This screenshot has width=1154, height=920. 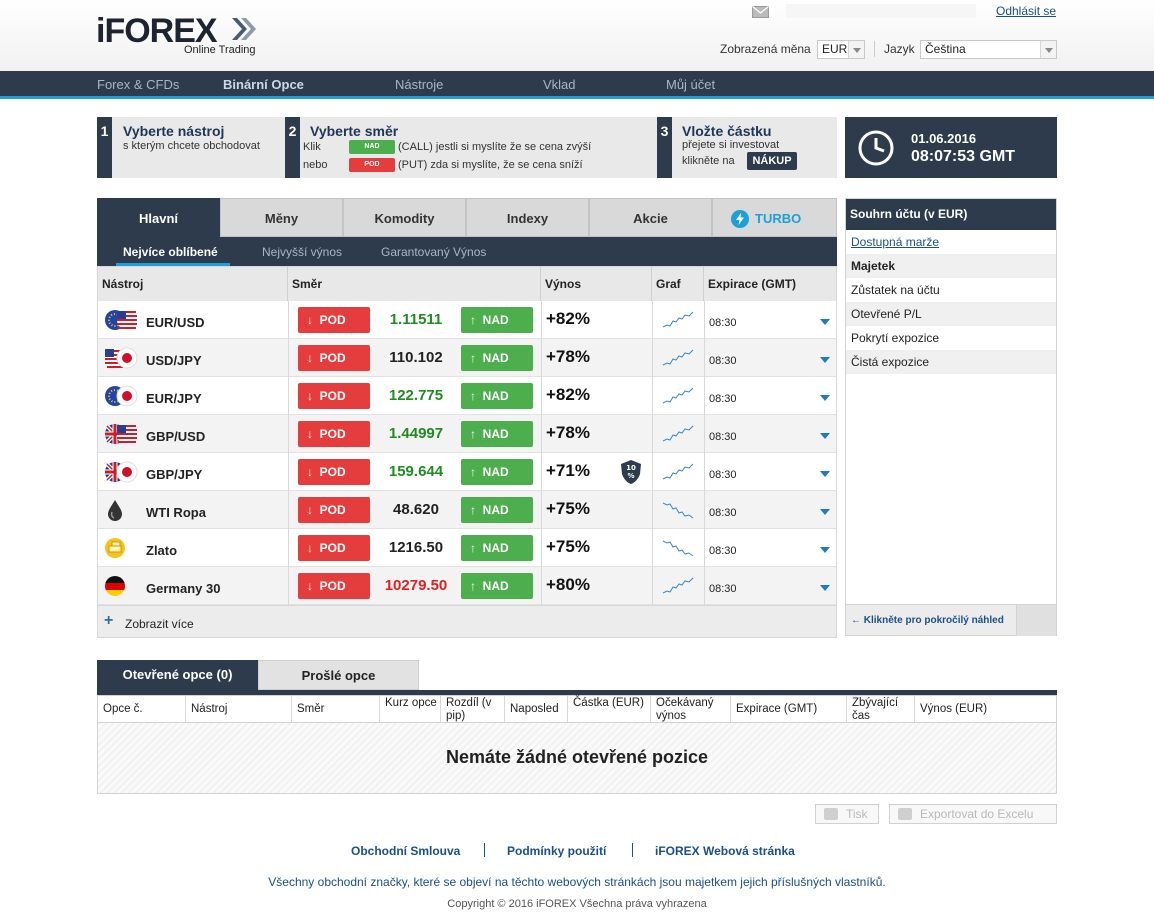 I want to click on subtab-most-popular: Nejvíce oblíbené, so click(x=170, y=252).